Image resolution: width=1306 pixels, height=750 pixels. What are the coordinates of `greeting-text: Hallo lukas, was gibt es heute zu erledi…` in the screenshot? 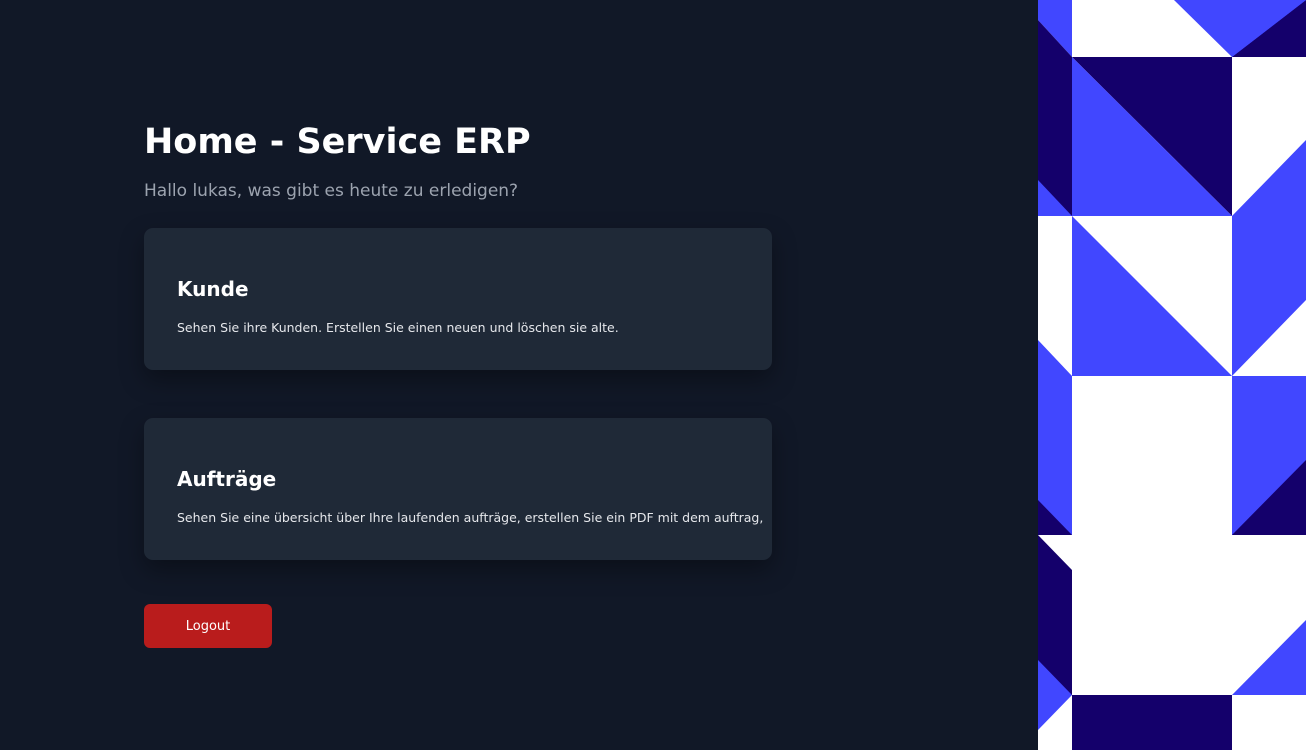 It's located at (331, 191).